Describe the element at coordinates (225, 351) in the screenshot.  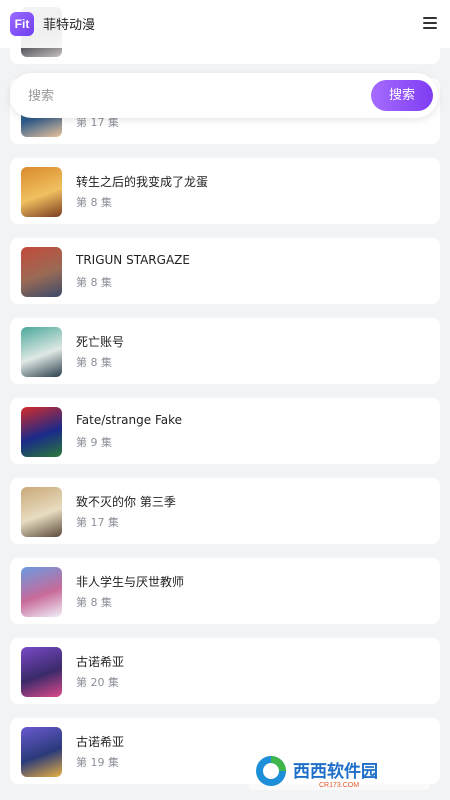
I see `anime-card: 死亡账号第 8 集` at that location.